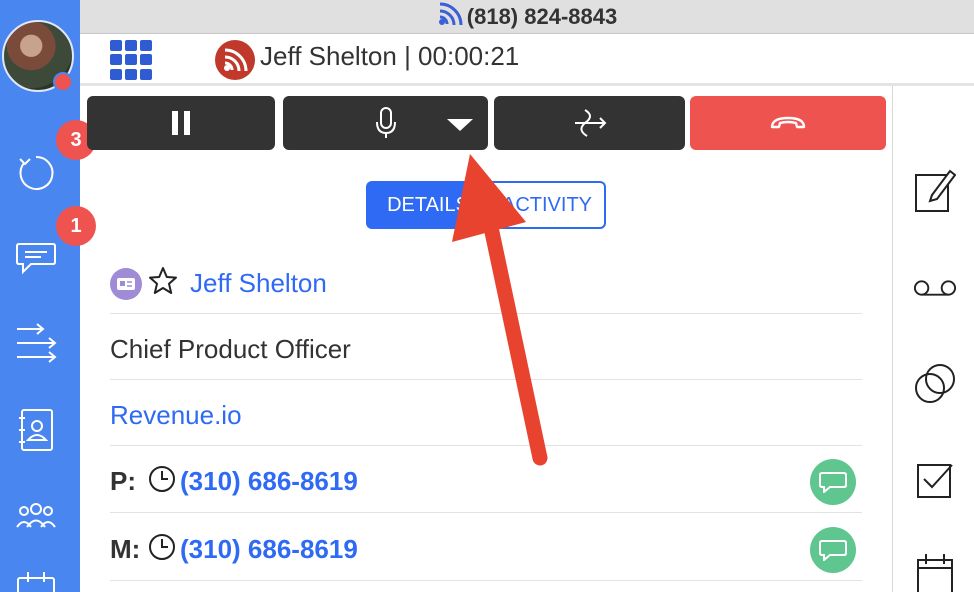 Image resolution: width=974 pixels, height=592 pixels. Describe the element at coordinates (428, 205) in the screenshot. I see `tab-details: DETAILS` at that location.